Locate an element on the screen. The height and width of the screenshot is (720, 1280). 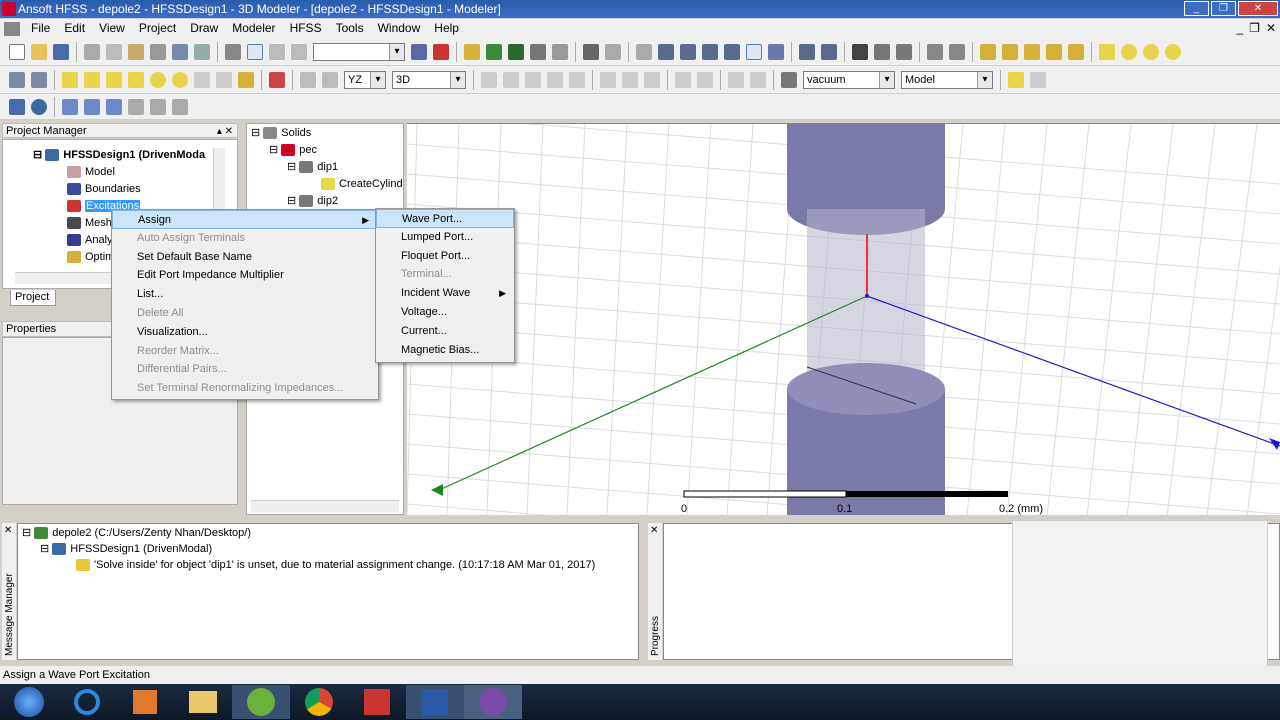
tab-project: Project is located at coordinates (33, 298).